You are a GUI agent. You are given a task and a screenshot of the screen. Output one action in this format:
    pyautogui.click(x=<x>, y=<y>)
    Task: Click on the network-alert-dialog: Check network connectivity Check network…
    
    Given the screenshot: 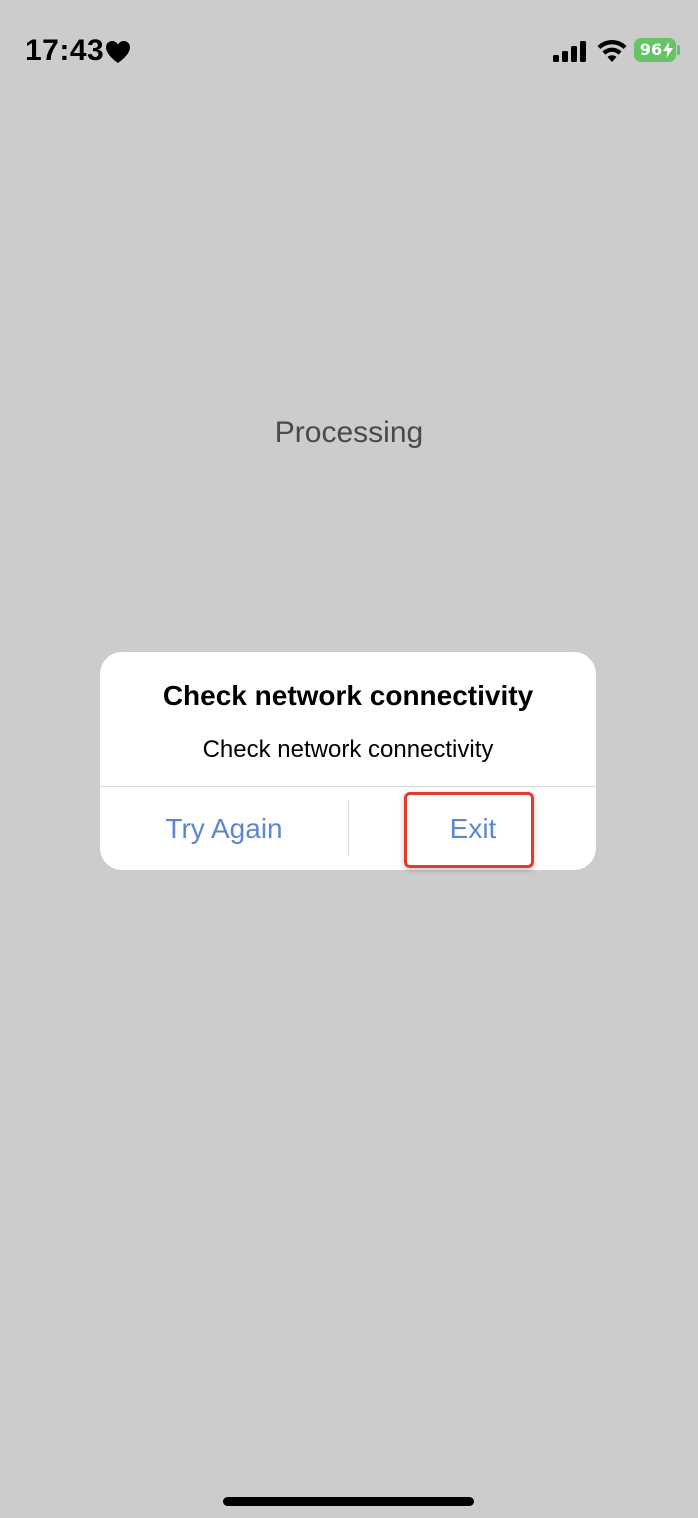 What is the action you would take?
    pyautogui.click(x=348, y=761)
    